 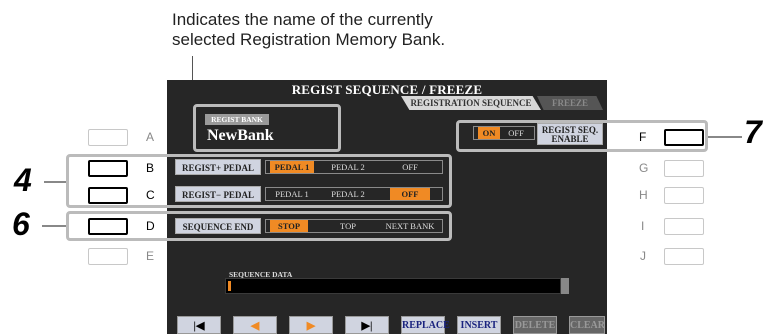 I want to click on hw-label-e: E, so click(x=150, y=256).